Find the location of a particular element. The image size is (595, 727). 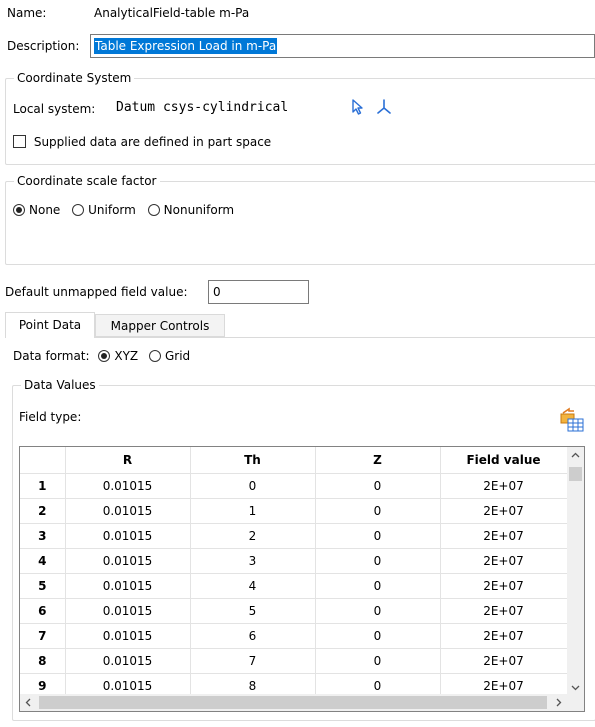

format-xyz-radio is located at coordinates (104, 356).